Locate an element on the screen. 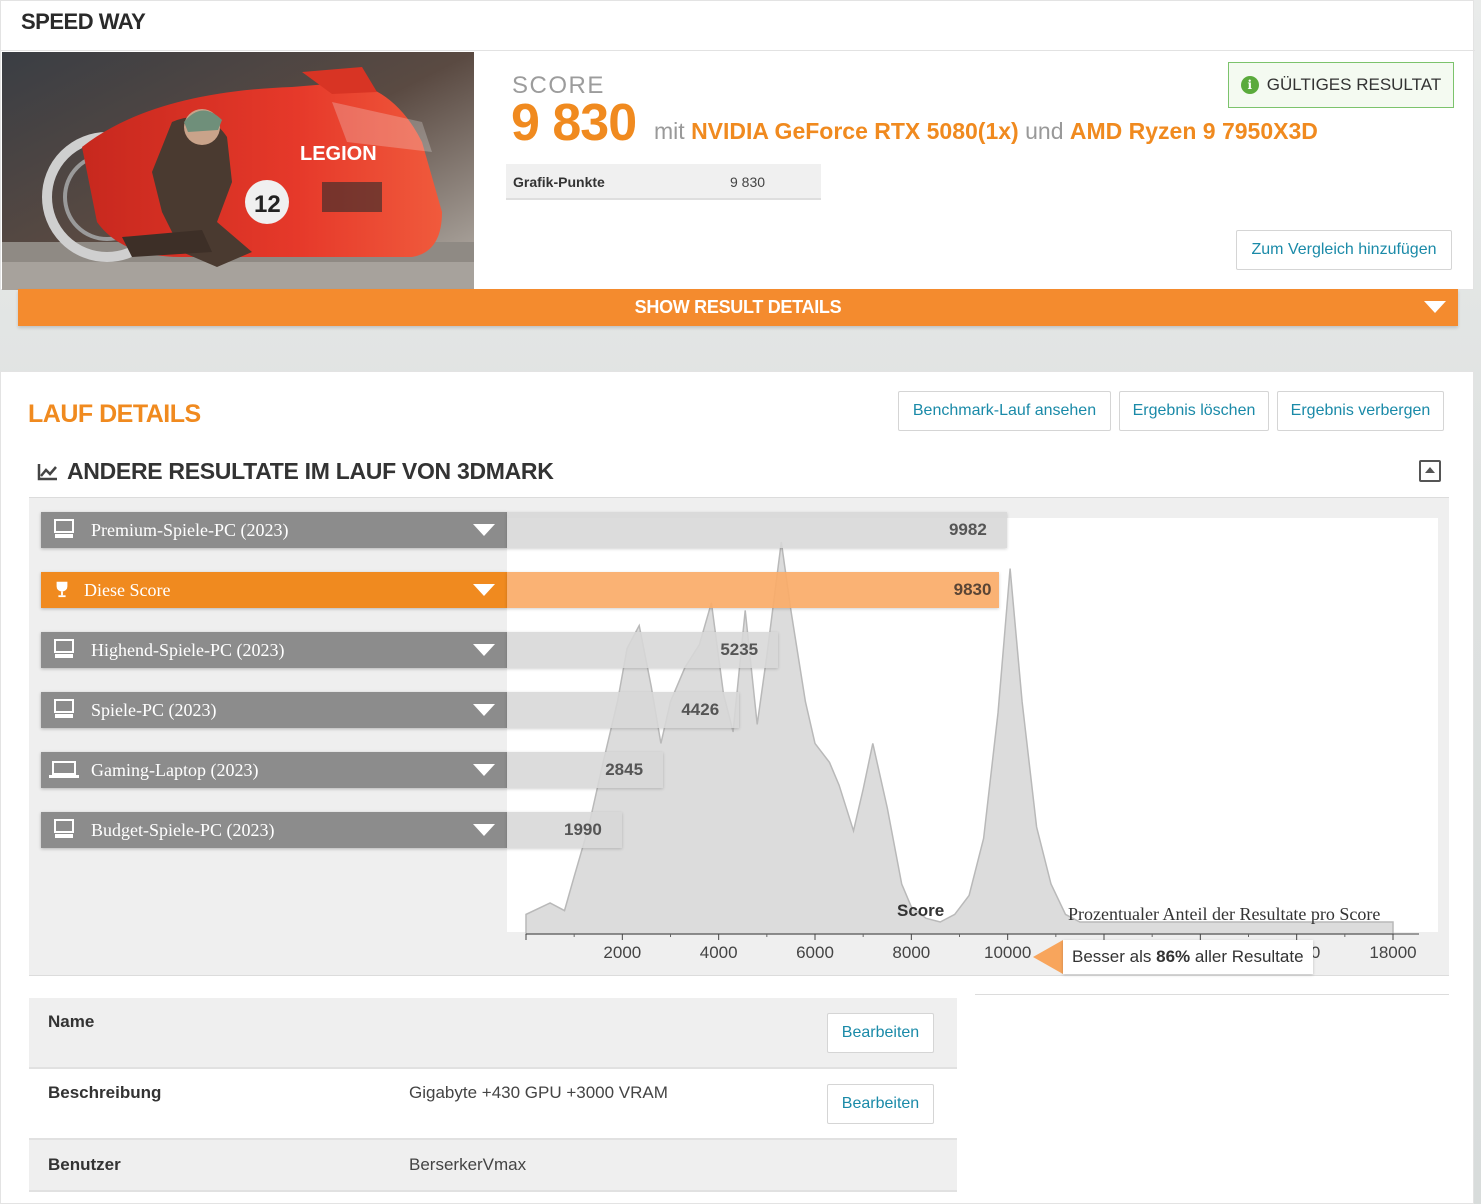 The height and width of the screenshot is (1204, 1481). category-label: Premium-Spiele-PC (2023) is located at coordinates (190, 530).